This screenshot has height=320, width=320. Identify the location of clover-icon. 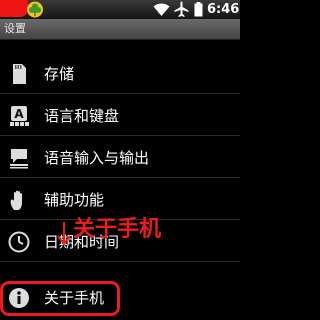
(35, 9).